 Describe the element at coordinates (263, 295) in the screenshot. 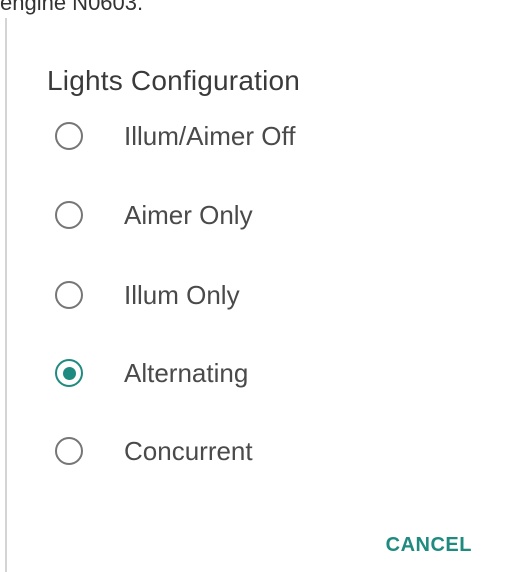

I see `option-illum-only: Illum Only` at that location.